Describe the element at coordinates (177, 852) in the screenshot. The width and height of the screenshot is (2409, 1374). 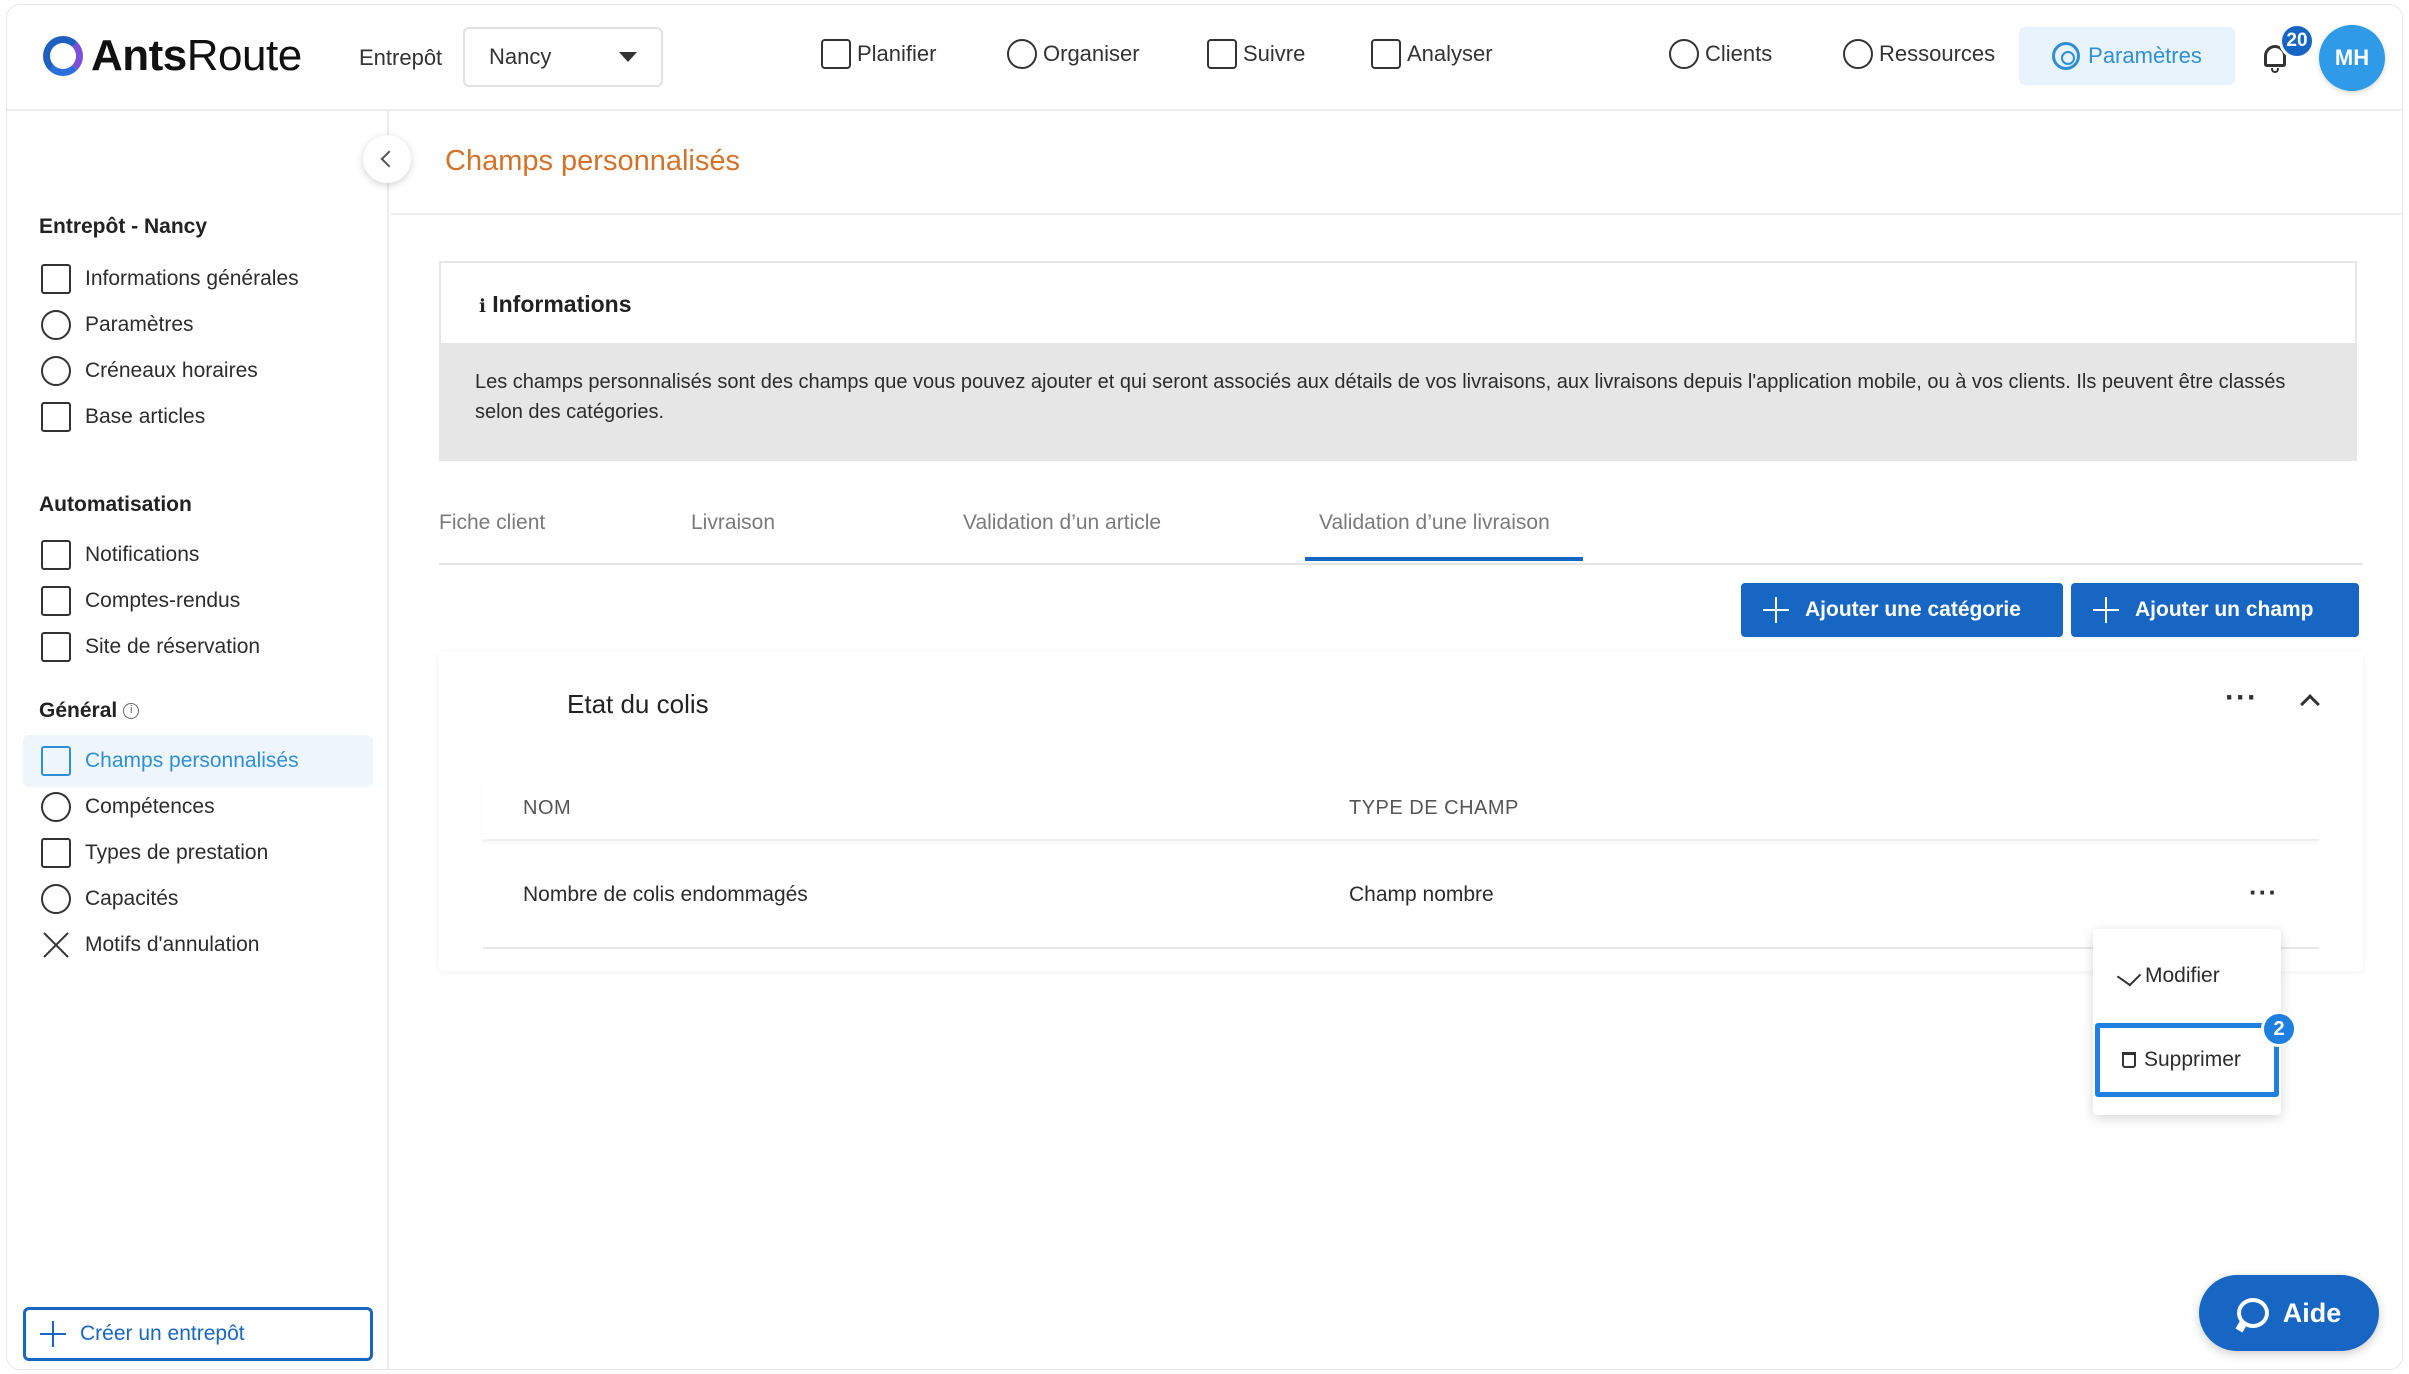
I see `sidebar-item-label: Types de prestation` at that location.